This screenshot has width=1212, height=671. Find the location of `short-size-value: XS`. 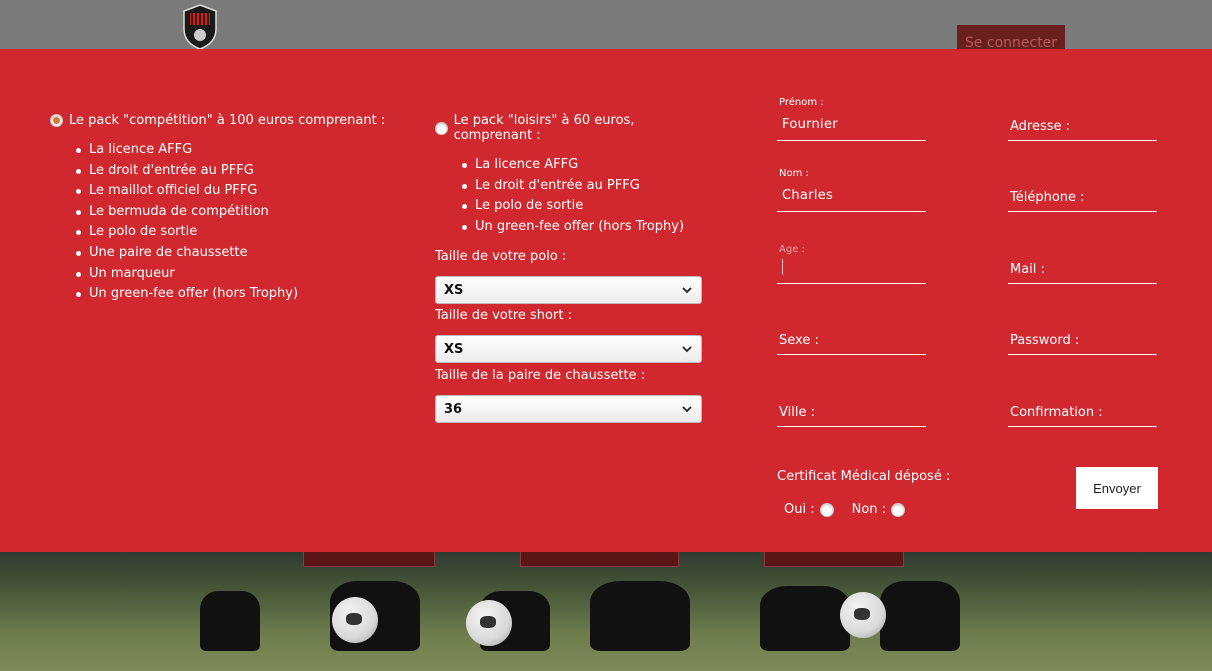

short-size-value: XS is located at coordinates (454, 349).